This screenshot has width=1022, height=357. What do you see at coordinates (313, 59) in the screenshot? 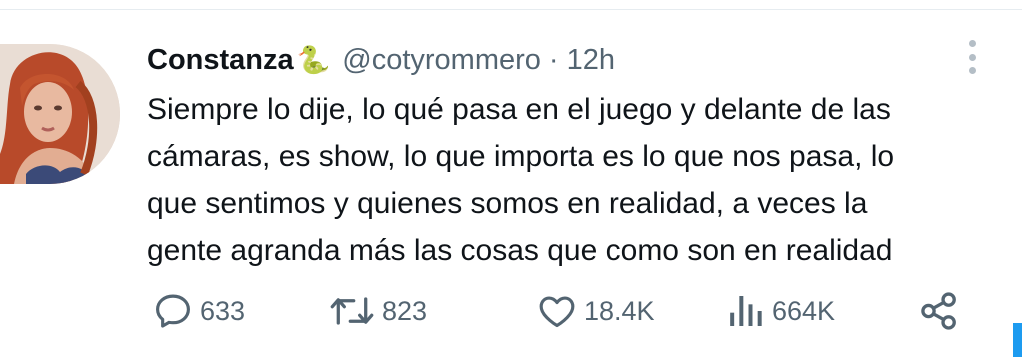
I see `snake-emoji-icon: 🐍` at bounding box center [313, 59].